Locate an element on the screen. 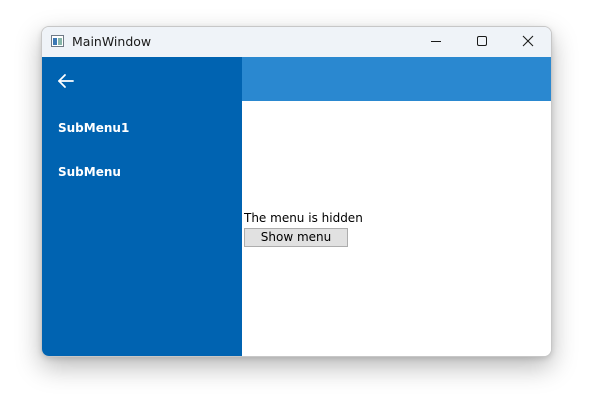 The height and width of the screenshot is (400, 590). arrow-left-icon is located at coordinates (66, 81).